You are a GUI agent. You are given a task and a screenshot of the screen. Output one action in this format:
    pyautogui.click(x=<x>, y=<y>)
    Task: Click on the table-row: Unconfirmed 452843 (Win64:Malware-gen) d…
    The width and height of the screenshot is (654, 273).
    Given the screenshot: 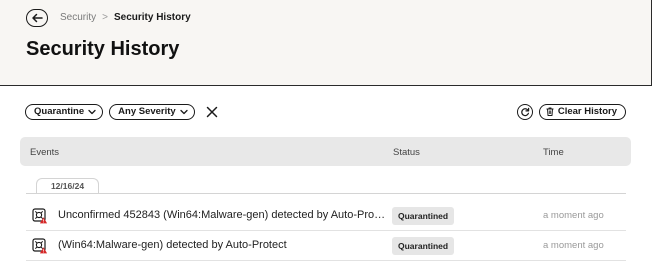 What is the action you would take?
    pyautogui.click(x=326, y=216)
    